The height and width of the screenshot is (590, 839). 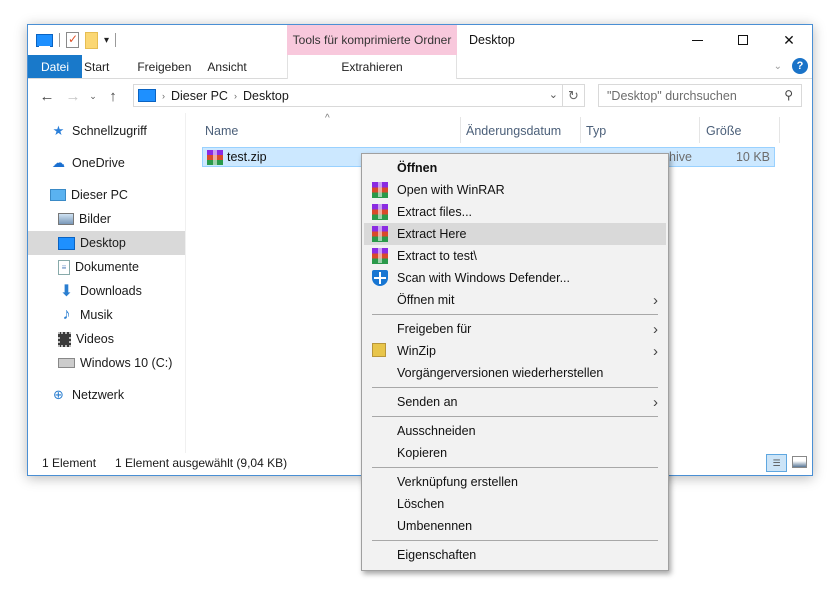 I want to click on menu-item-loeschen: Löschen, so click(x=515, y=504).